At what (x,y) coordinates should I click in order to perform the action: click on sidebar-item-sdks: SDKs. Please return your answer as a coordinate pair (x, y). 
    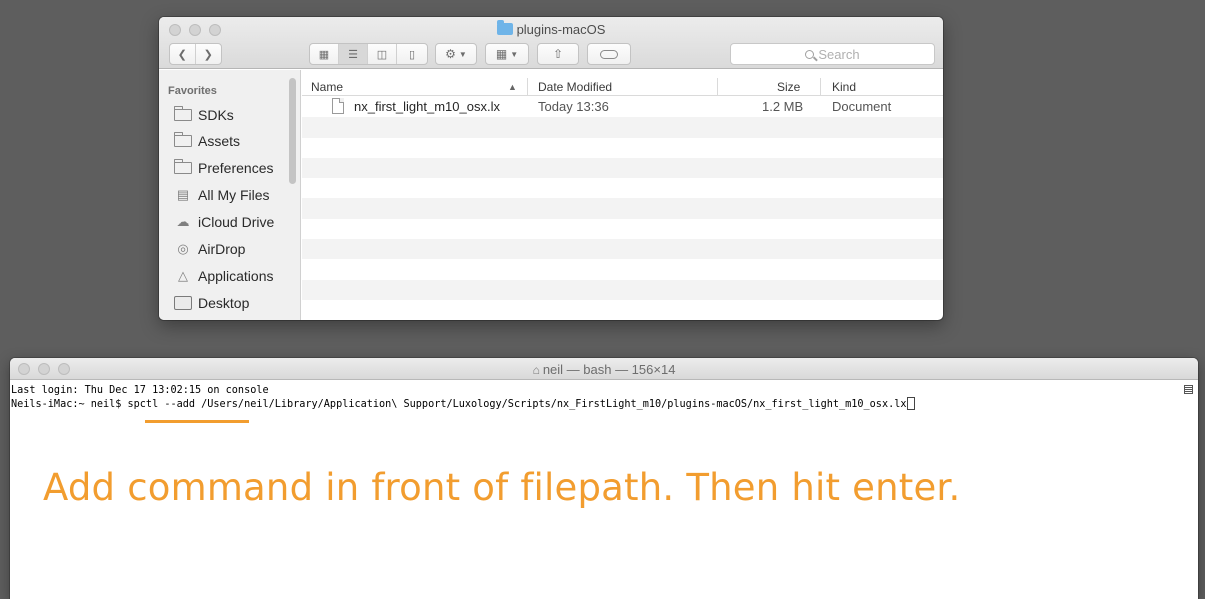
    Looking at the image, I should click on (204, 115).